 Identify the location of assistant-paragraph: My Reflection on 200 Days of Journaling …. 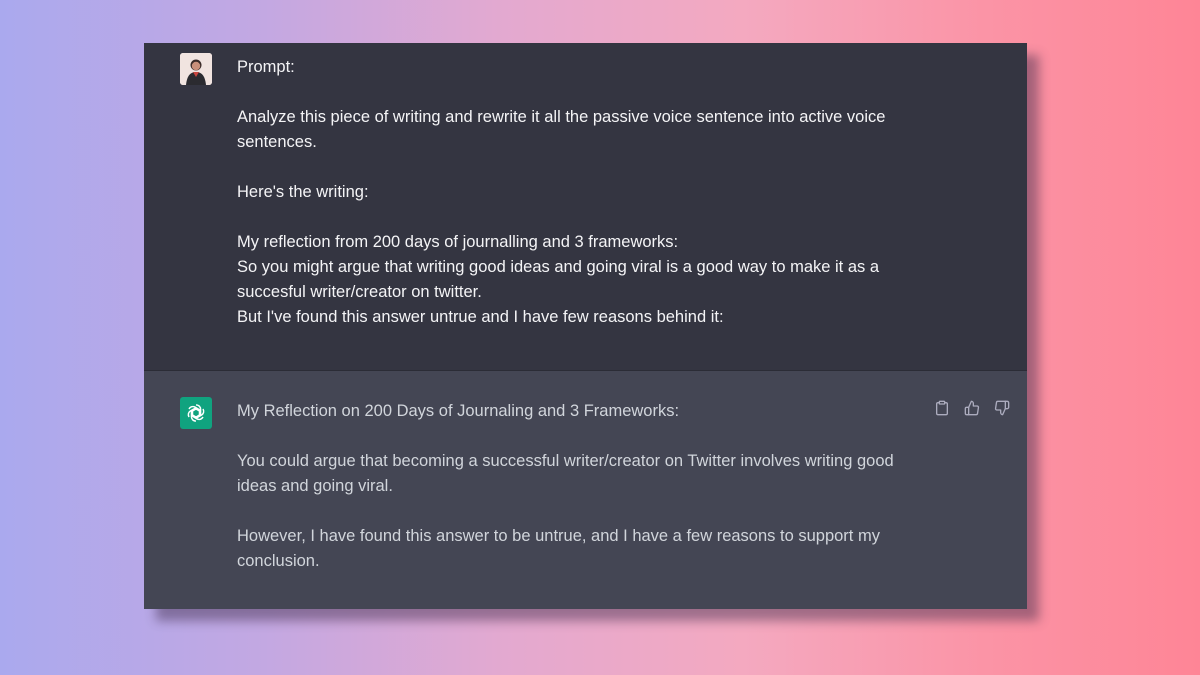
(458, 411).